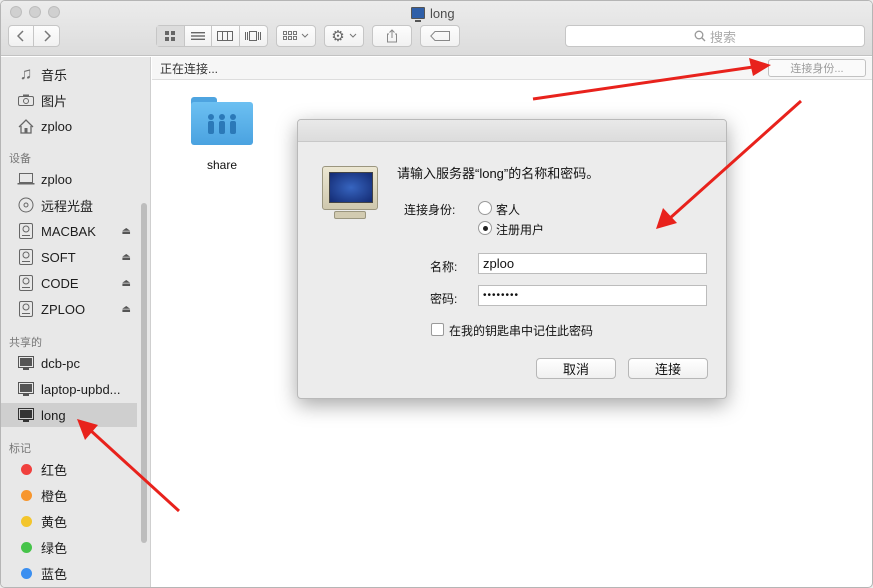 Image resolution: width=873 pixels, height=588 pixels. What do you see at coordinates (69, 469) in the screenshot?
I see `sidebar-item-tag: 红色` at bounding box center [69, 469].